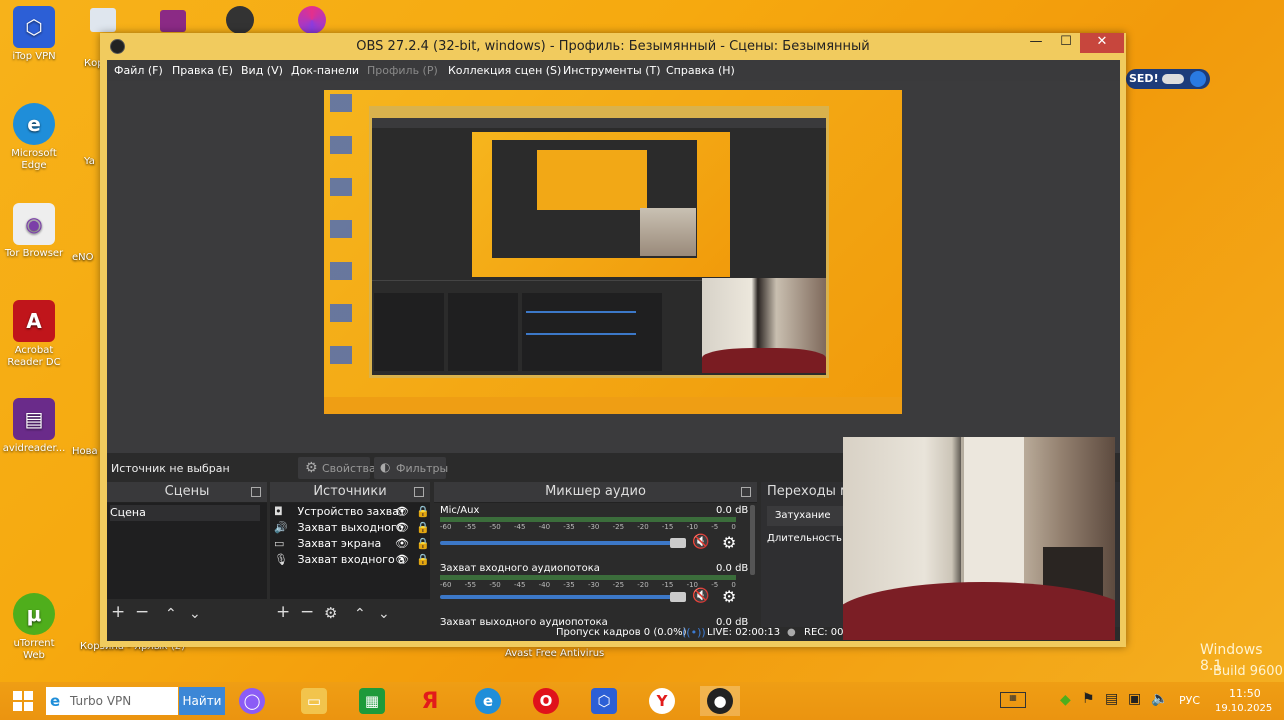 This screenshot has height=720, width=1284. I want to click on taskbar-alice: ◯, so click(252, 701).